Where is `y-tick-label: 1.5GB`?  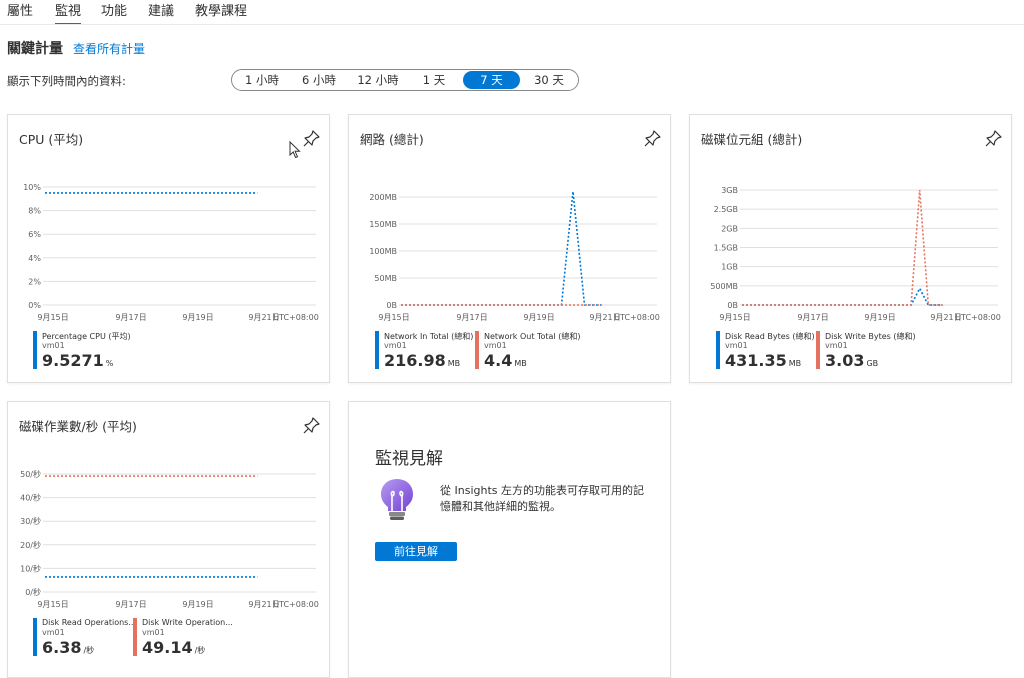
y-tick-label: 1.5GB is located at coordinates (726, 248).